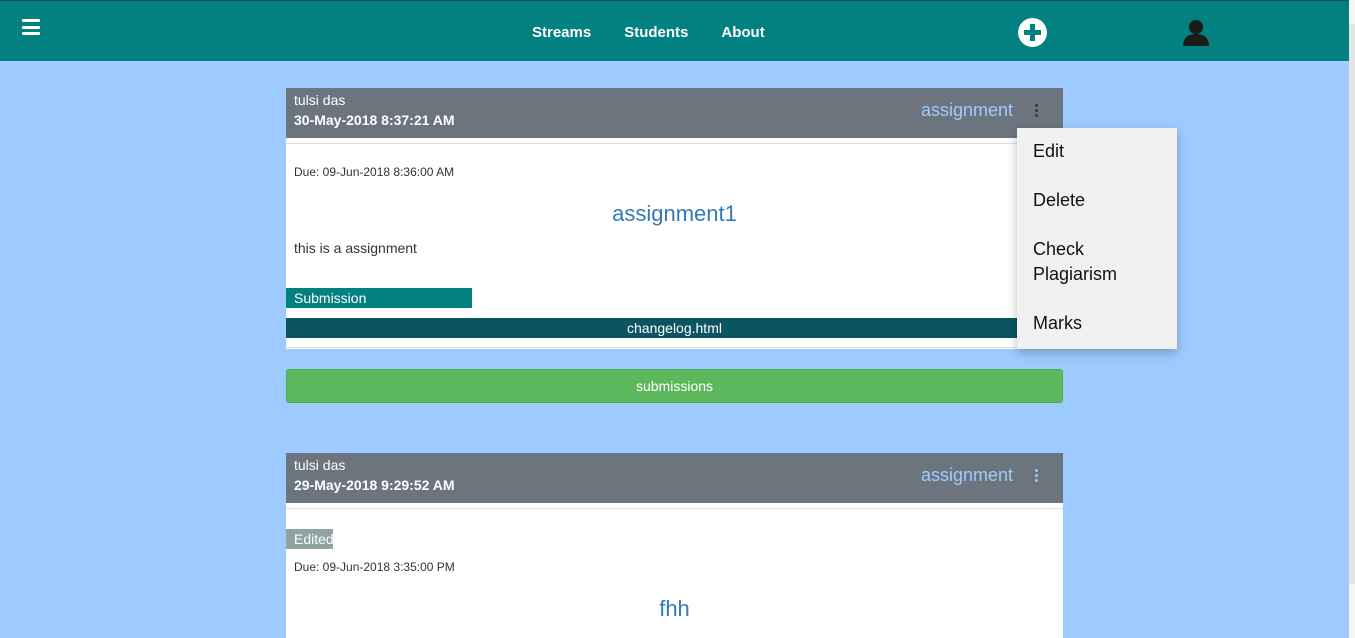  I want to click on menu-item-check-plagiarism: Check Plagiarism, so click(1098, 262).